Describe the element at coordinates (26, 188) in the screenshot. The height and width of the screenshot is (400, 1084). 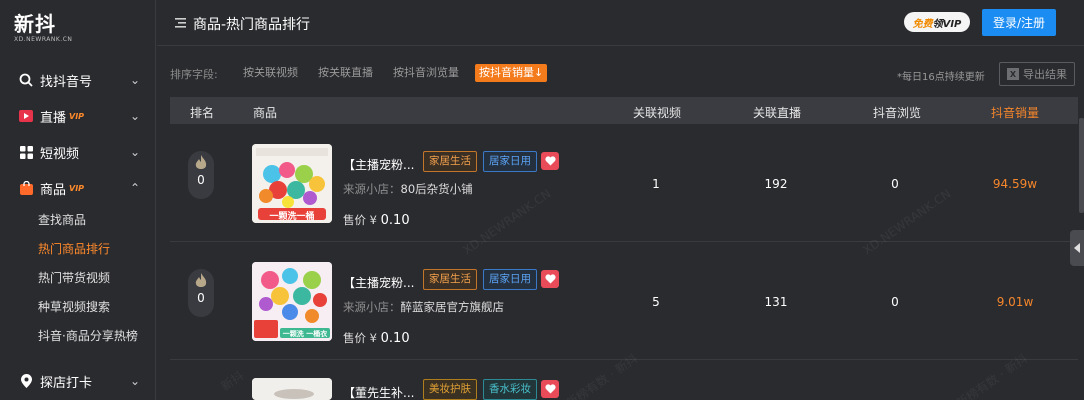
I see `bag-icon` at that location.